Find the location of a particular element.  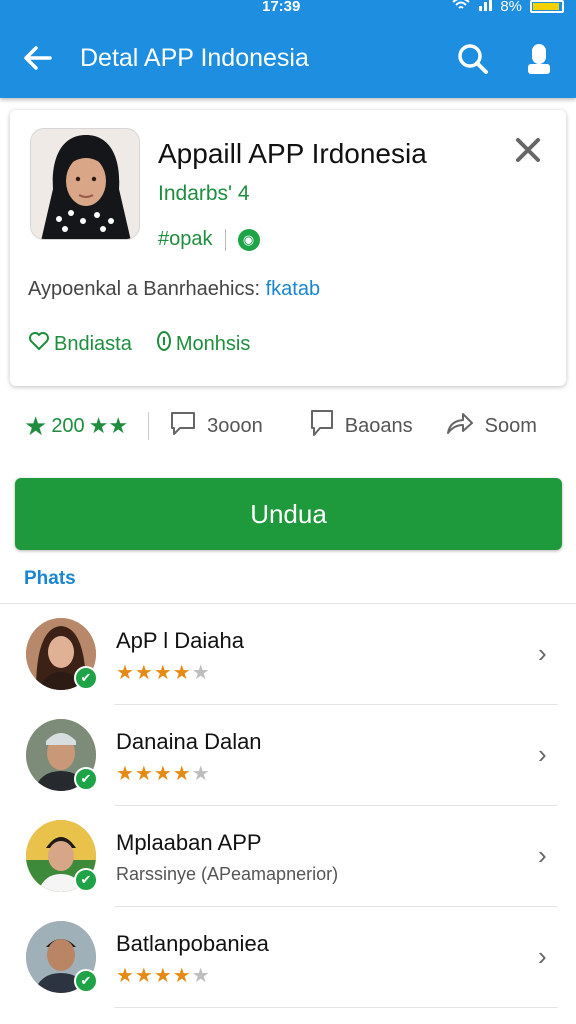

wifi-icon is located at coordinates (461, 7).